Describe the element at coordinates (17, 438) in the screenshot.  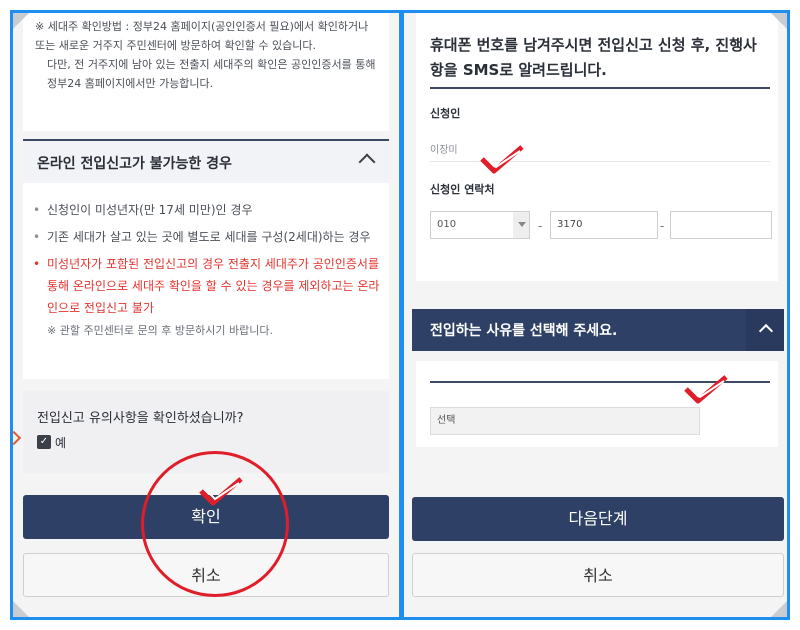
I see `chevron-right-icon` at that location.